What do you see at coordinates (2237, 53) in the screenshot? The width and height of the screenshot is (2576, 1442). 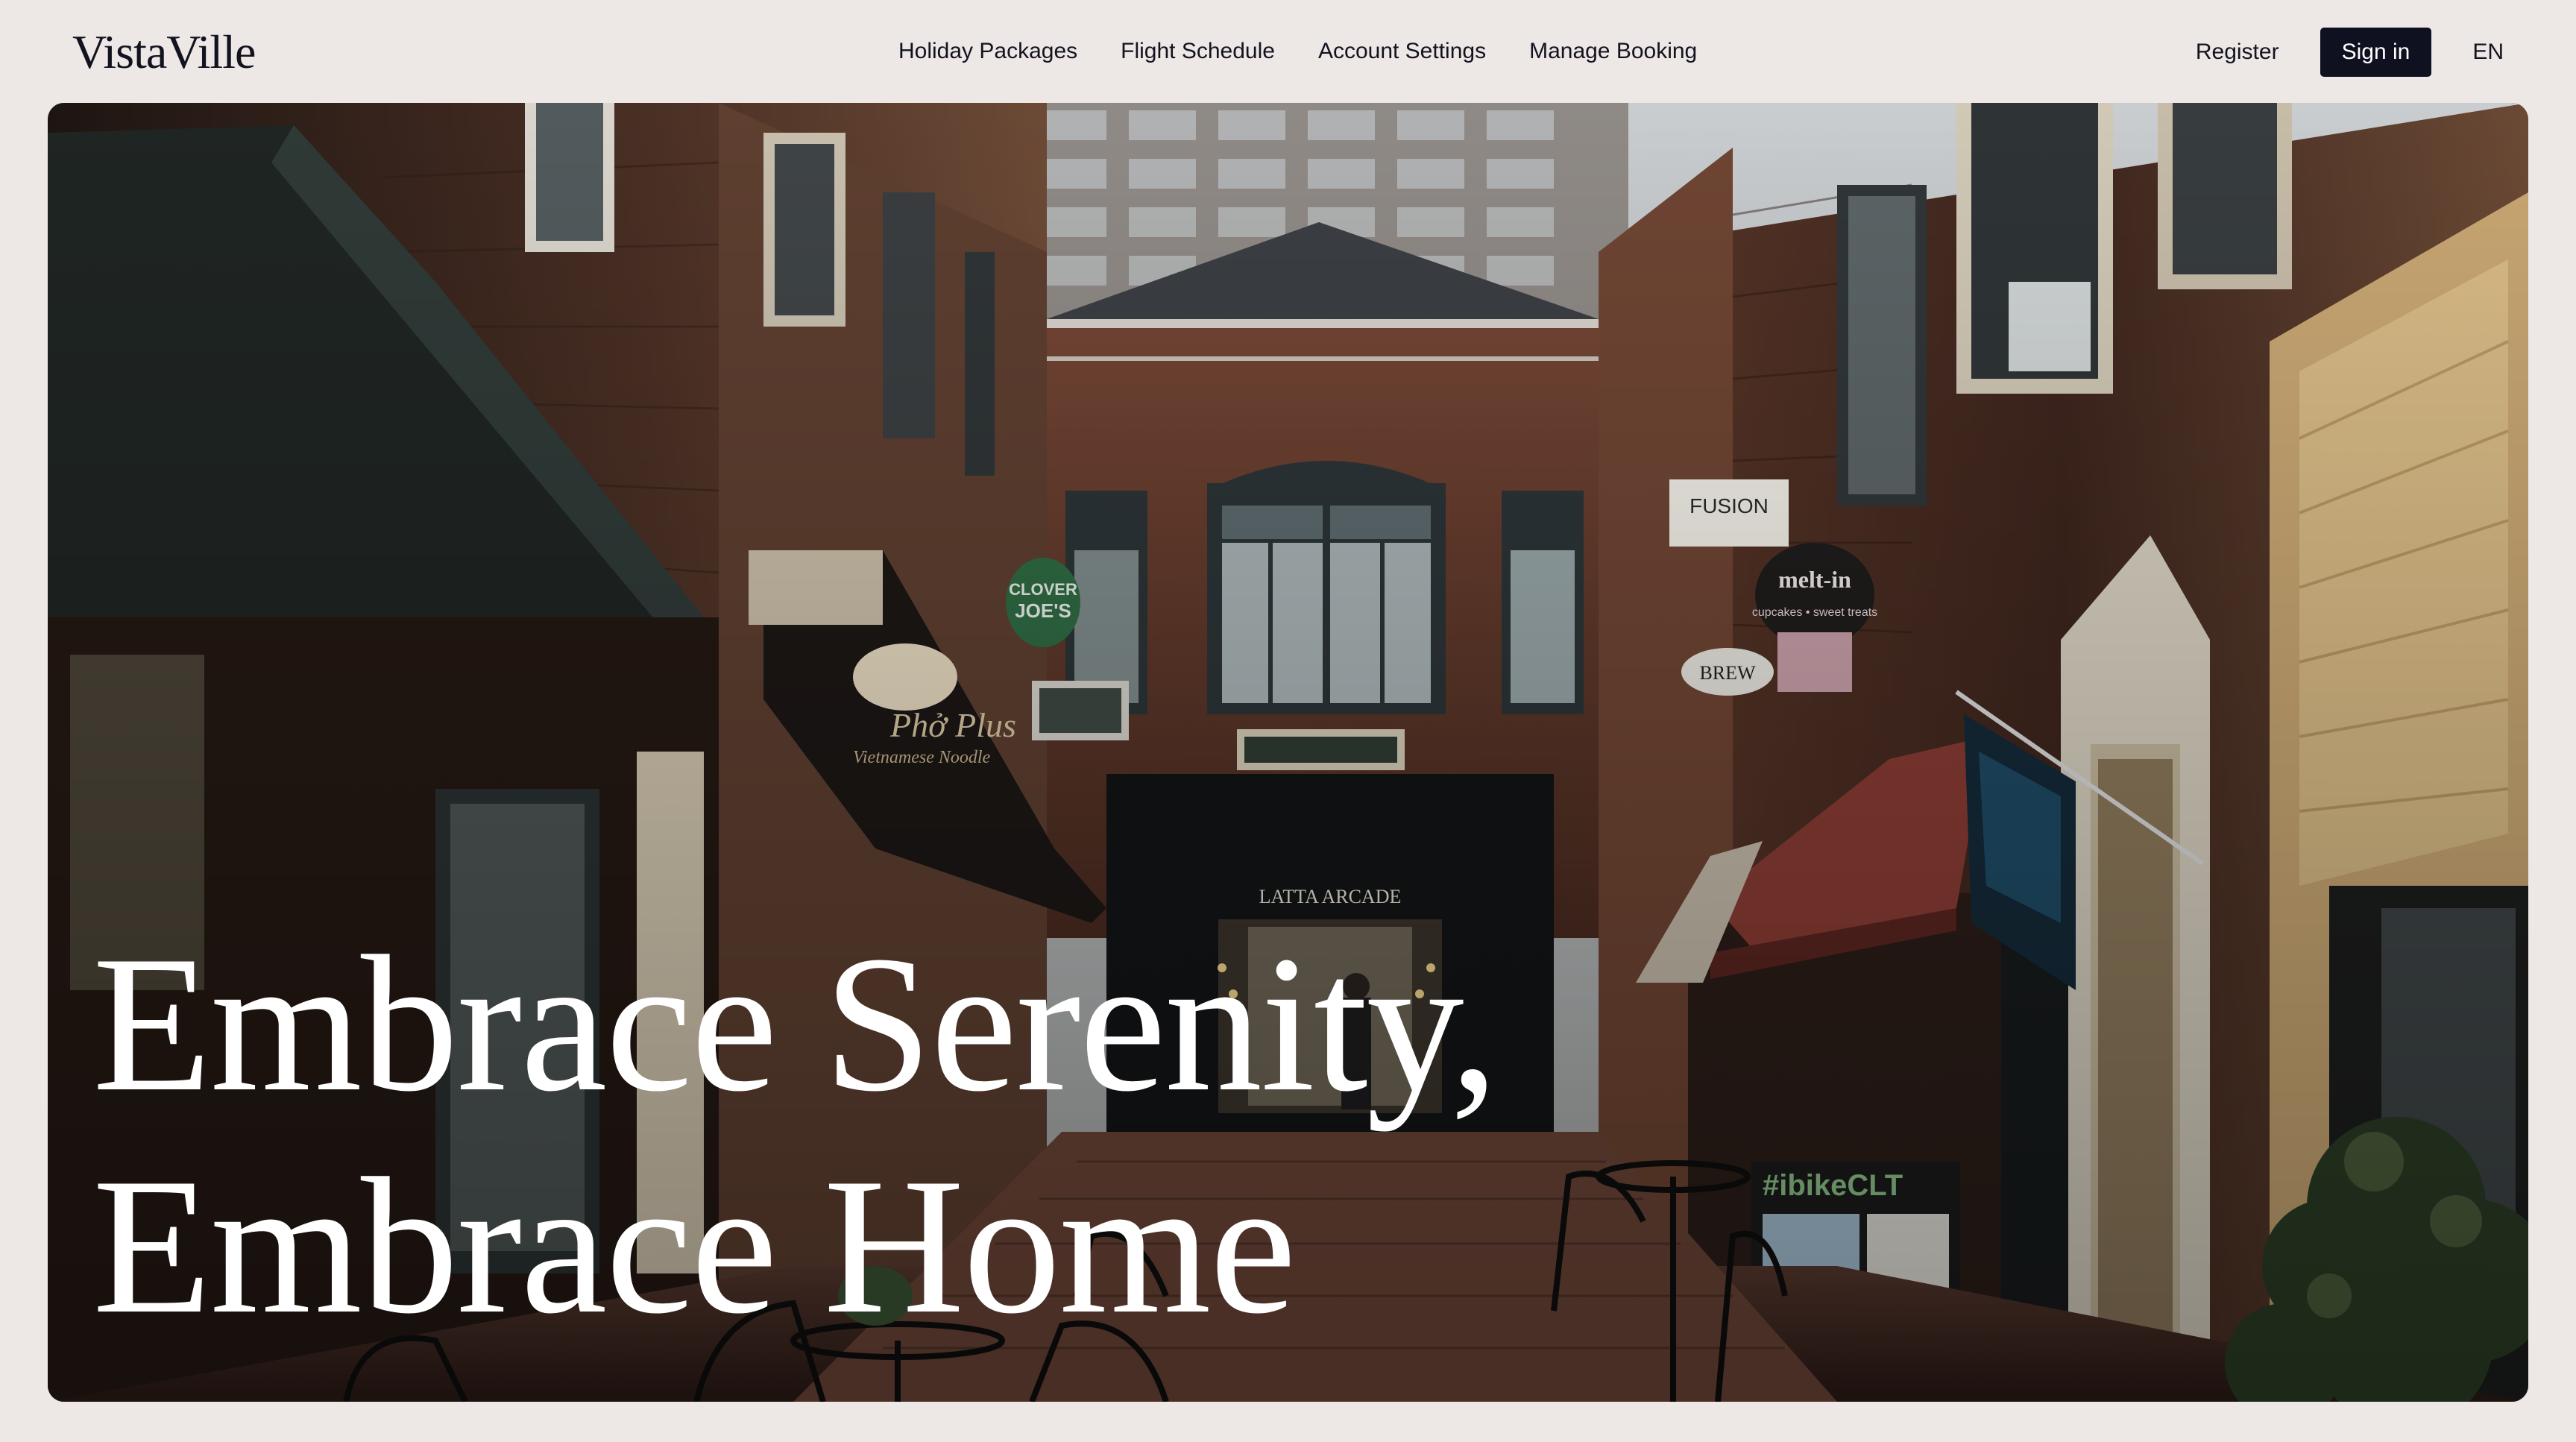 I see `register-link: Register` at bounding box center [2237, 53].